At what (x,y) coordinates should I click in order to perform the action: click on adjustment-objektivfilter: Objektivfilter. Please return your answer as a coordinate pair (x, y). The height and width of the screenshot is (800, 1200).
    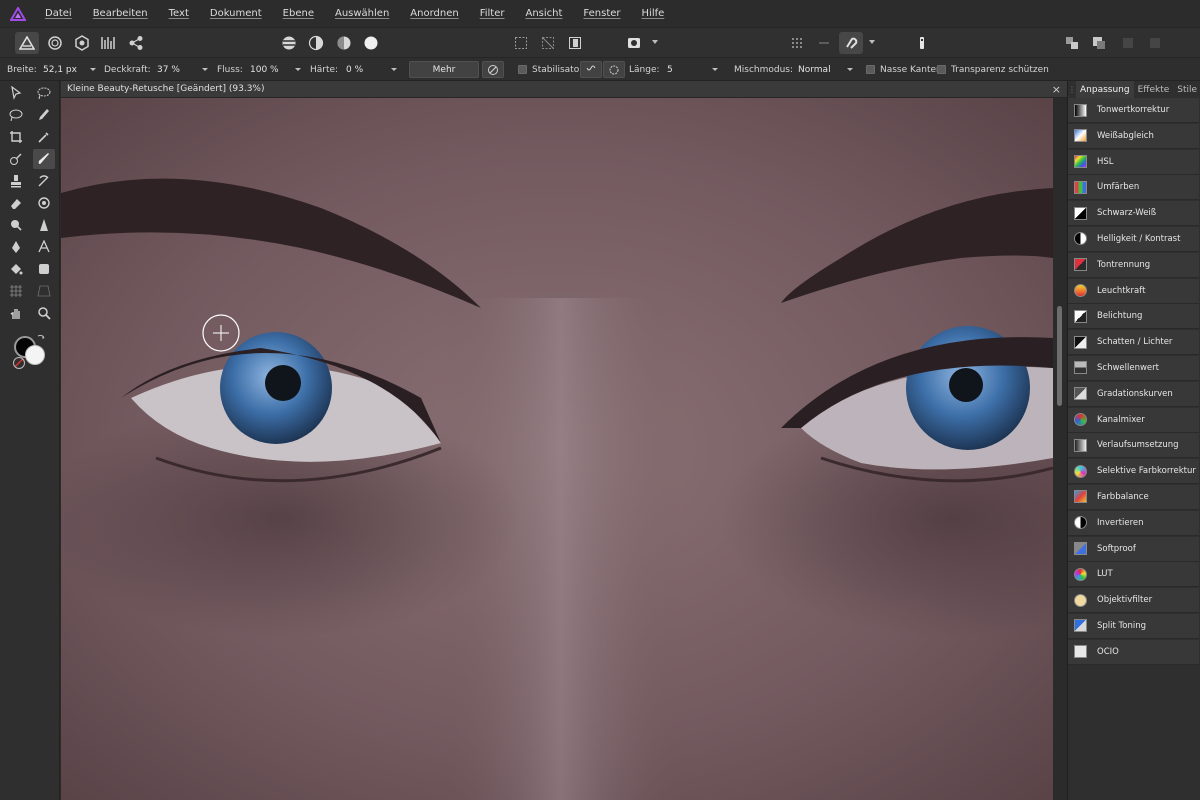
    Looking at the image, I should click on (1133, 601).